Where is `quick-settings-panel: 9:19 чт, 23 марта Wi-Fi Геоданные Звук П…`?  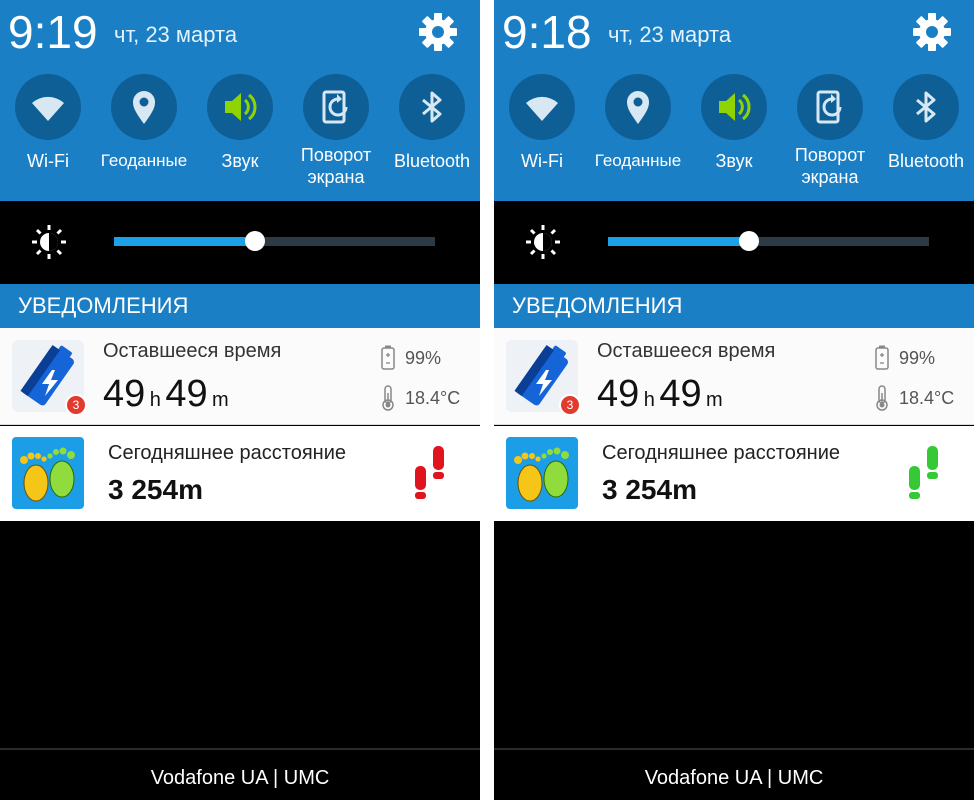 quick-settings-panel: 9:19 чт, 23 марта Wi-Fi Геоданные Звук П… is located at coordinates (240, 100).